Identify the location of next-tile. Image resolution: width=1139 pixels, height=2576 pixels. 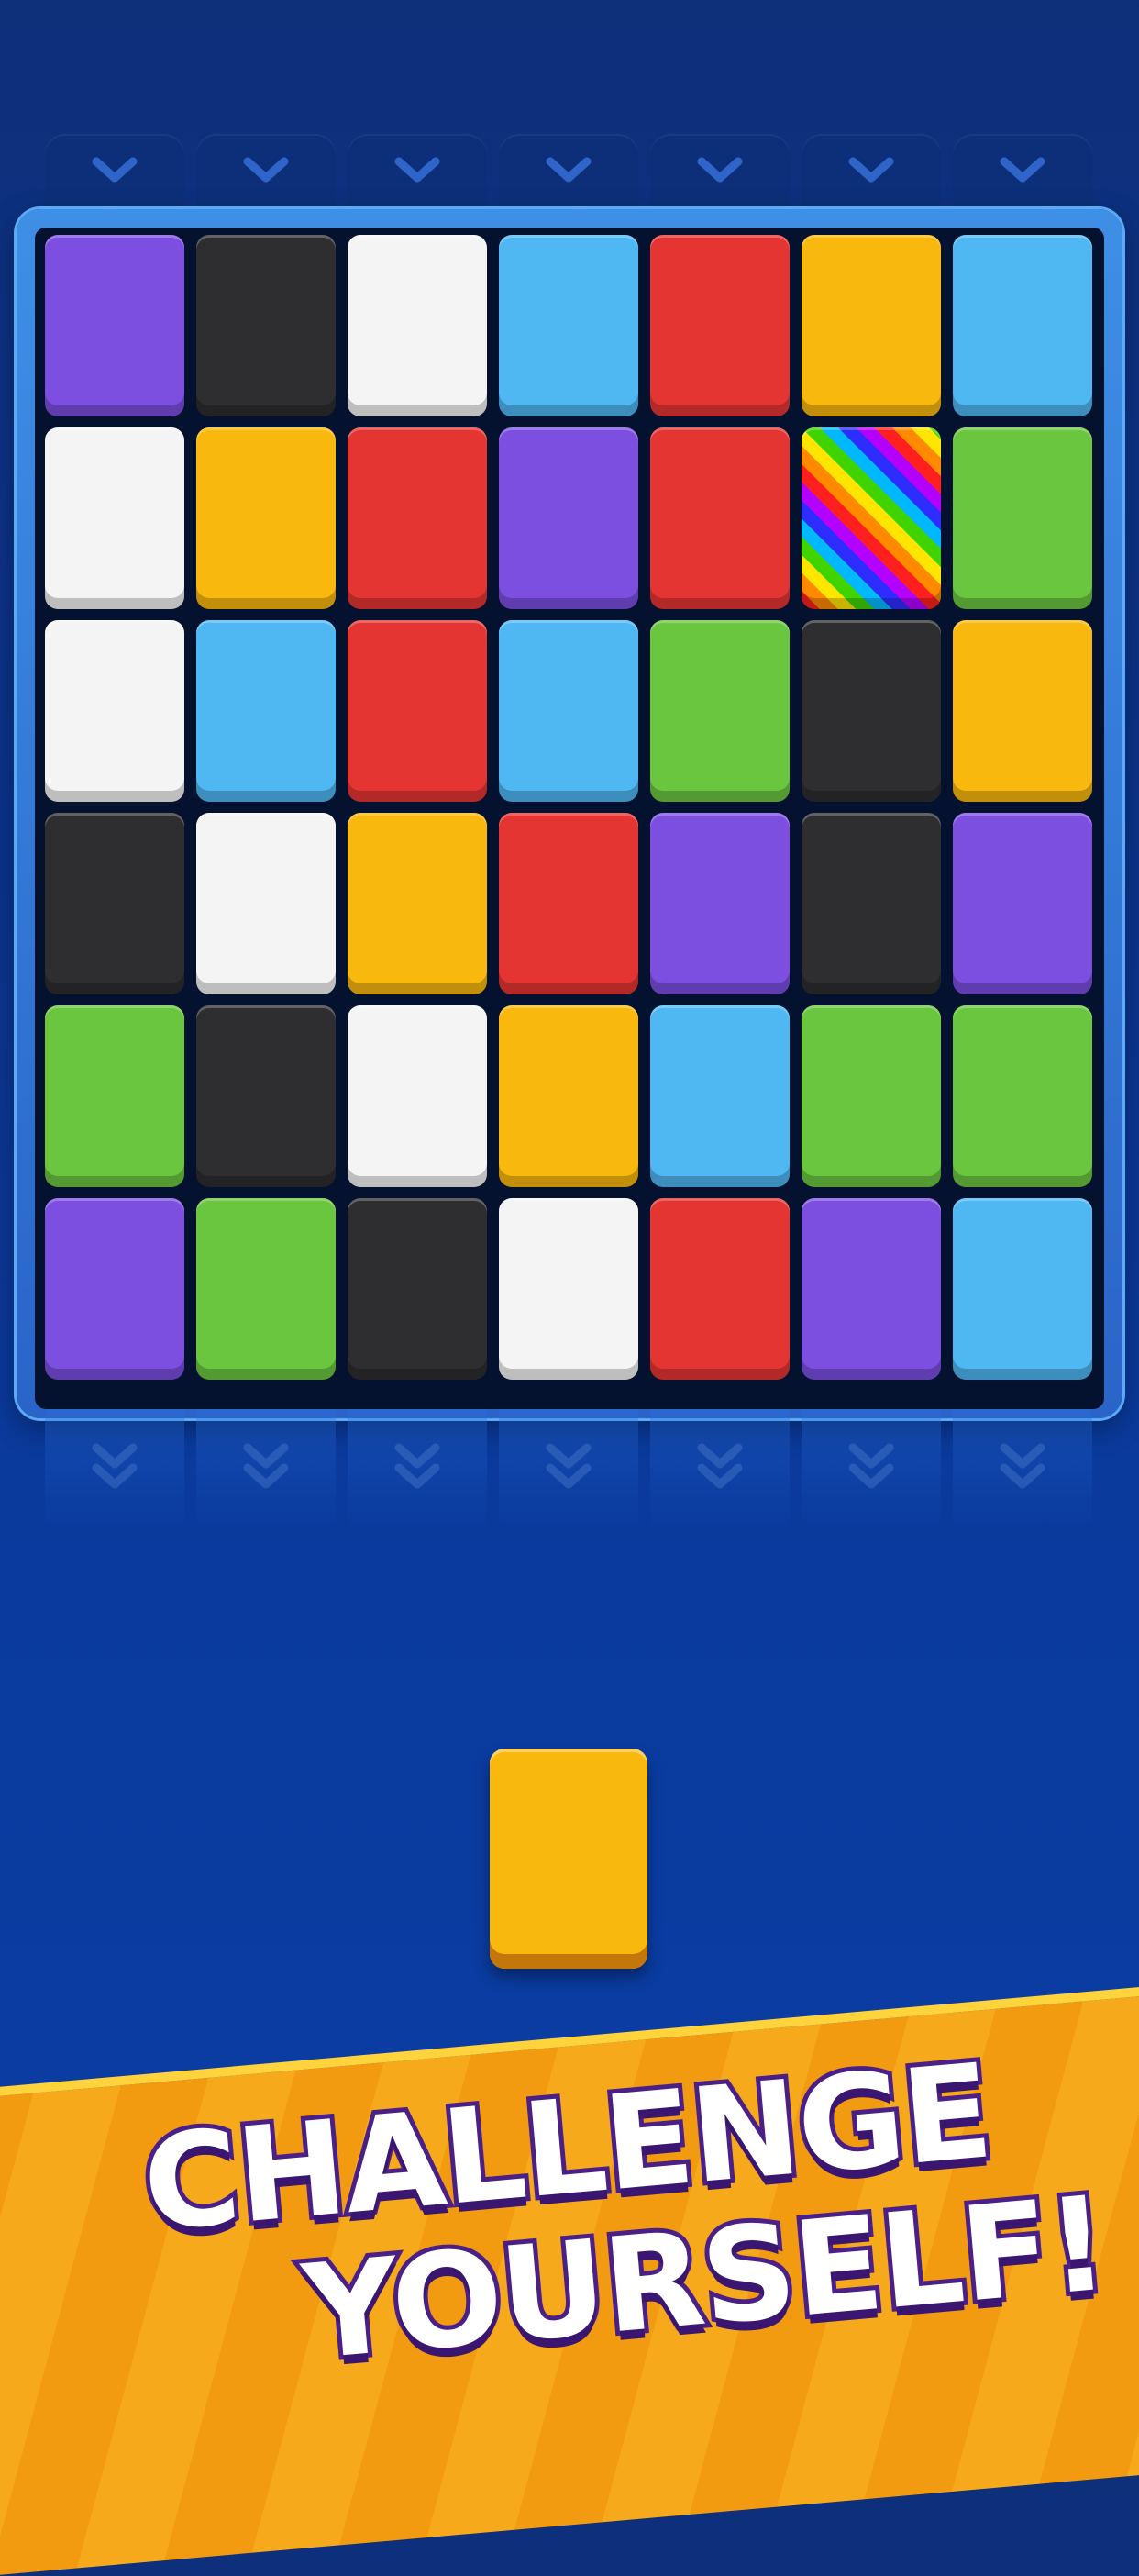
(568, 1859).